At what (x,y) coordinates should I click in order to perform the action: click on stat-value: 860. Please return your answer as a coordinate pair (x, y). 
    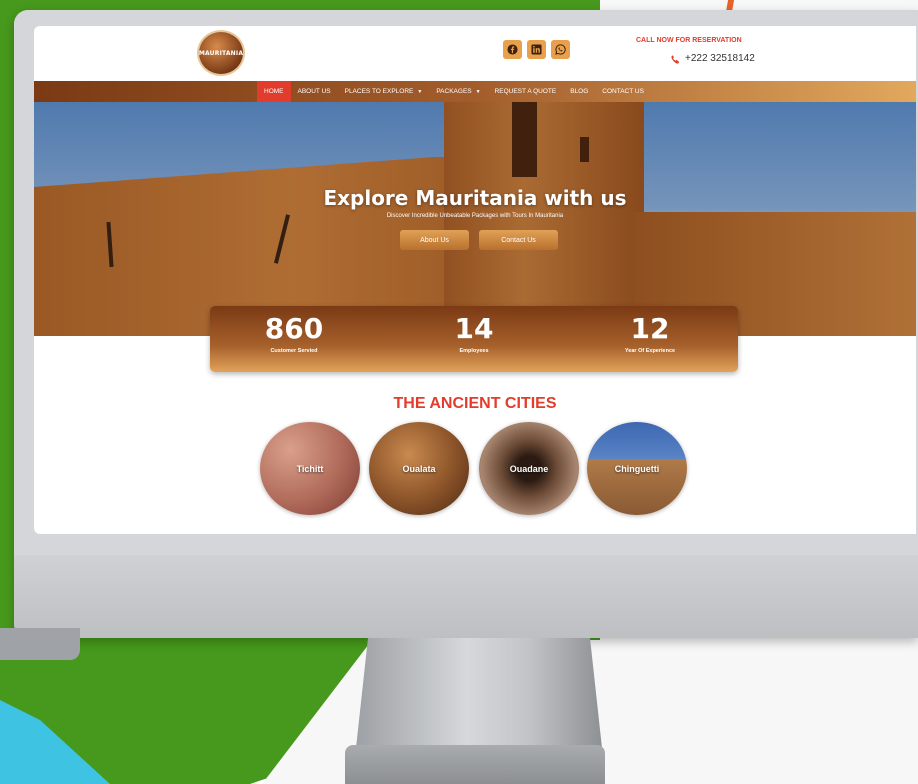
    Looking at the image, I should click on (294, 328).